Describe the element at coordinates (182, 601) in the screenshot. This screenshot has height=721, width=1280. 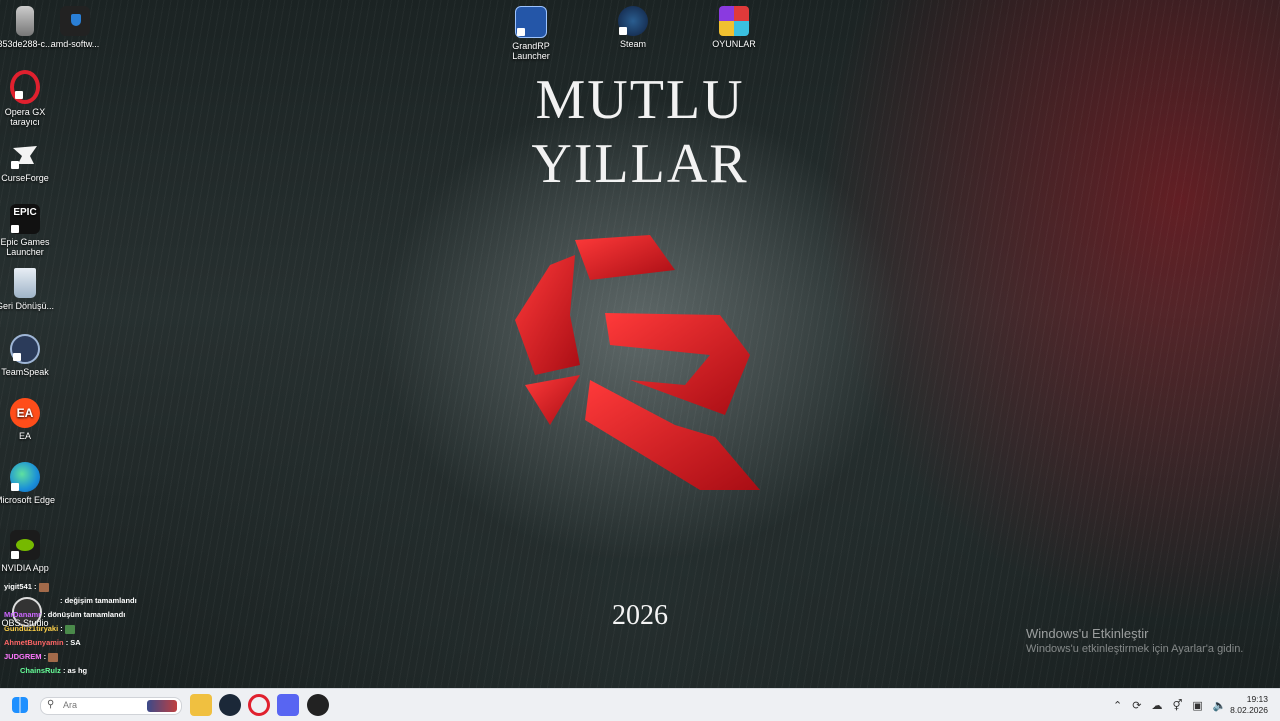
I see `chat-message: : değişim tamamlandı` at that location.